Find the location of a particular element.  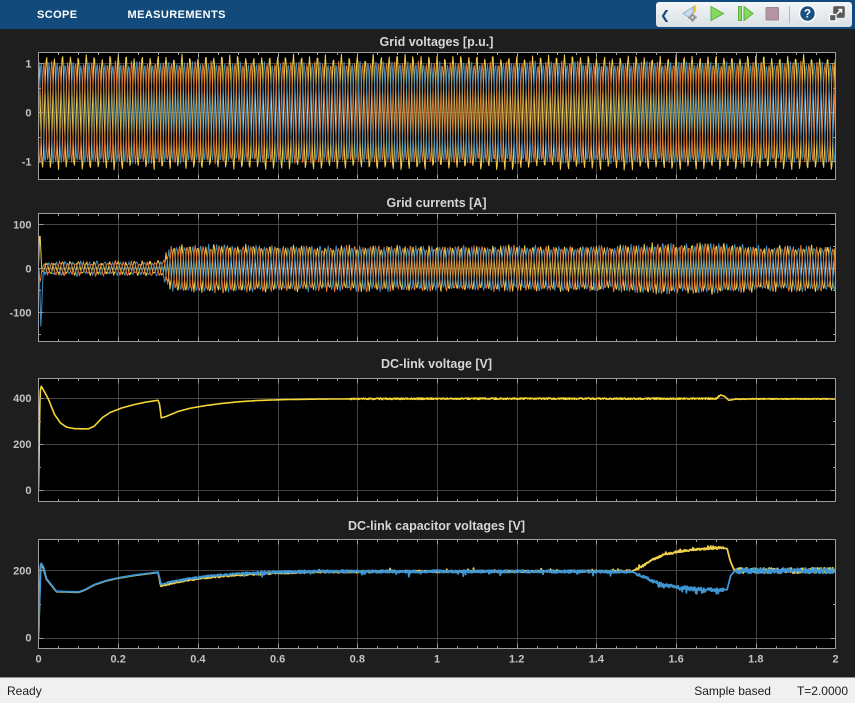

svg-text: 1.4 is located at coordinates (597, 660).